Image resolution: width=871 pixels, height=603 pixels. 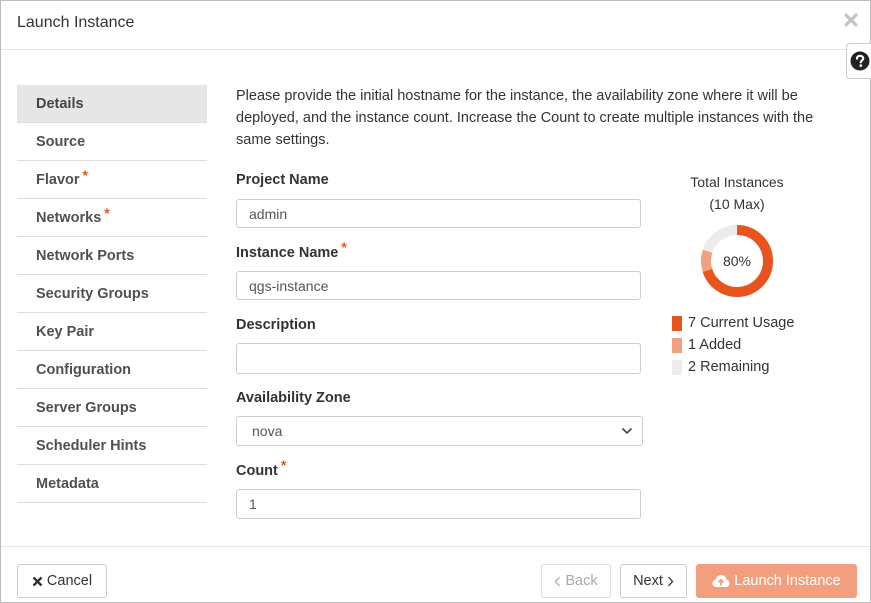 I want to click on instances-legend: 7 Current Usage 1 Added 2 Remaining, so click(x=733, y=345).